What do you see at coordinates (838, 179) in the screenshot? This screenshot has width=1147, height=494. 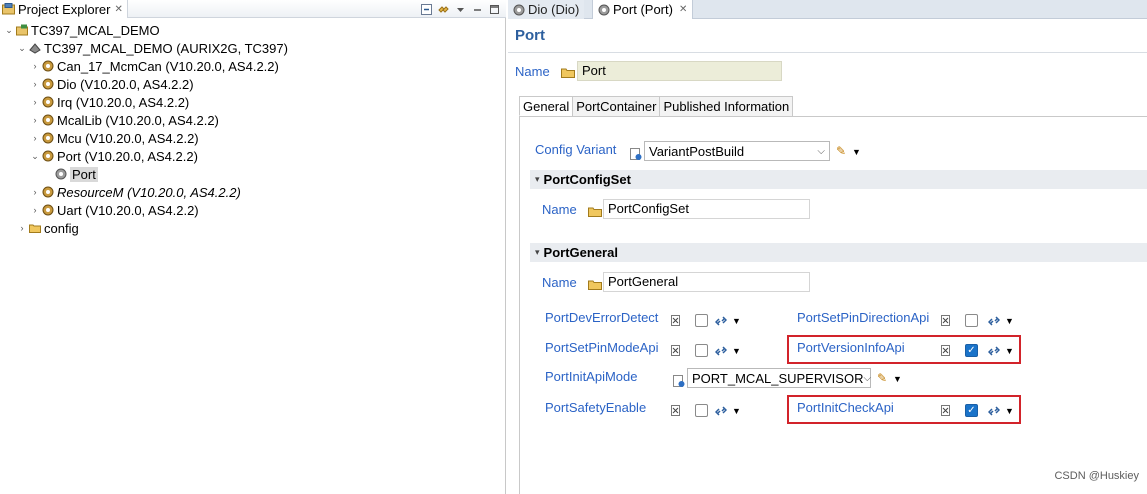 I see `port-config-set-section-header: ▾ PortConfigSet` at bounding box center [838, 179].